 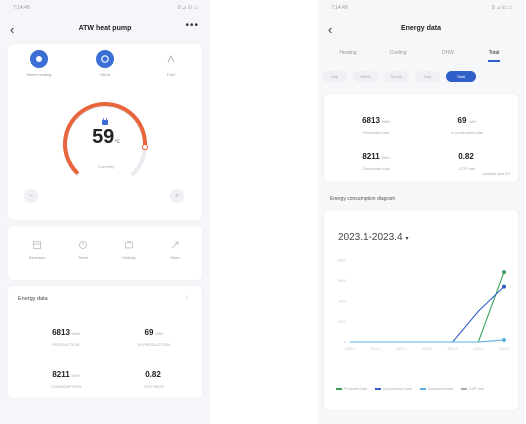 What do you see at coordinates (342, 302) in the screenshot?
I see `y-tick-label: 4000` at bounding box center [342, 302].